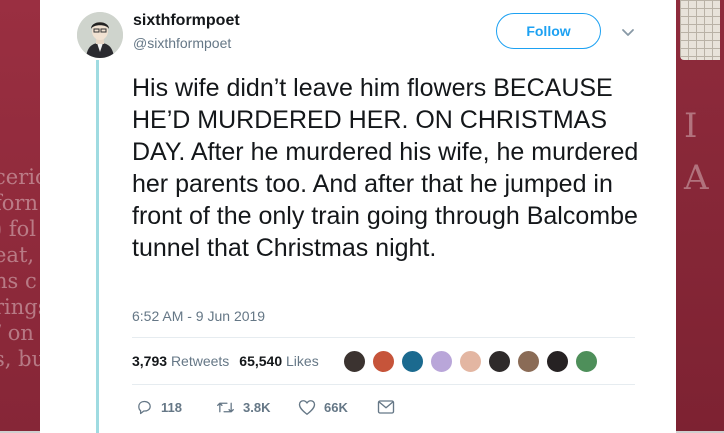 This screenshot has width=724, height=433. I want to click on likes-label: Likes, so click(302, 361).